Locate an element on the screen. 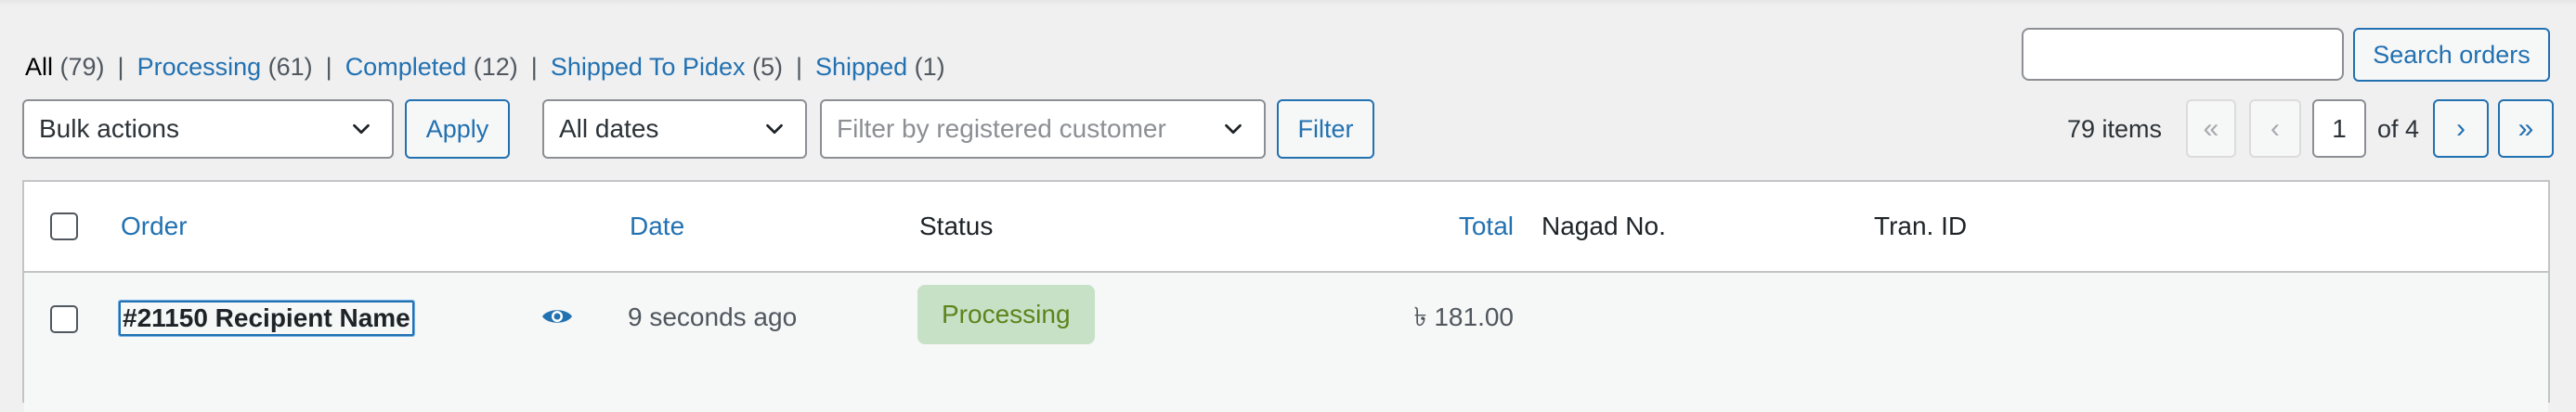  current-page-input is located at coordinates (2339, 128).